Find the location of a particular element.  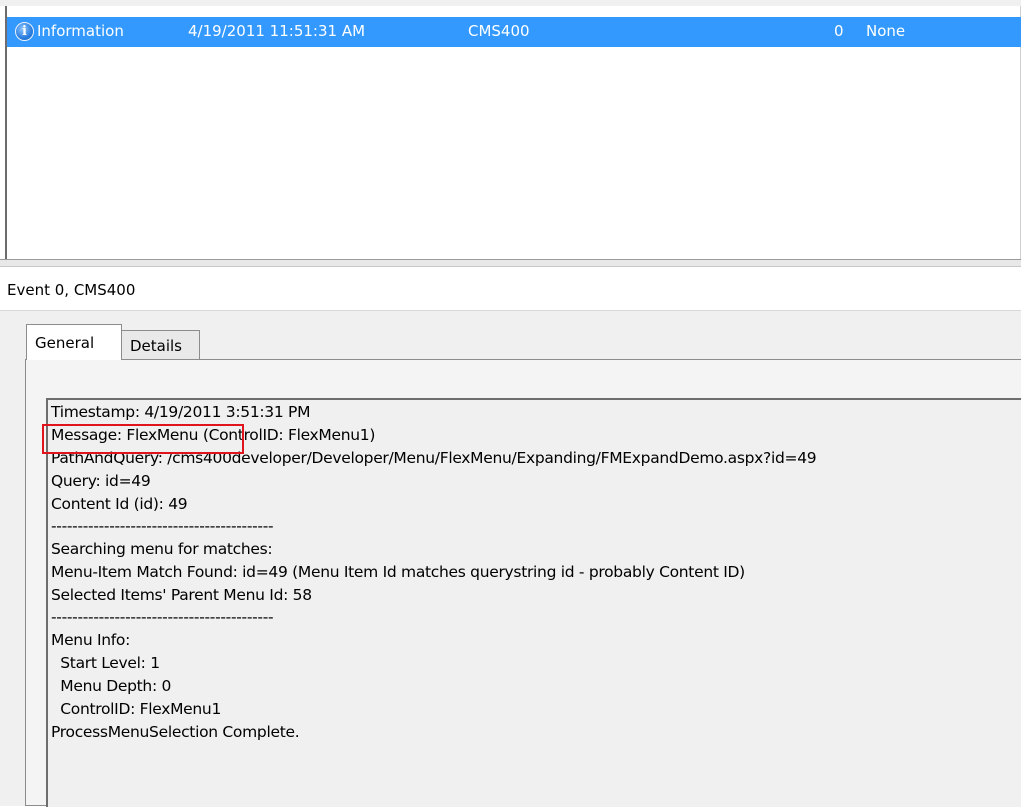

message-line: Selected Items' Parent Menu Id: 58 is located at coordinates (181, 595).